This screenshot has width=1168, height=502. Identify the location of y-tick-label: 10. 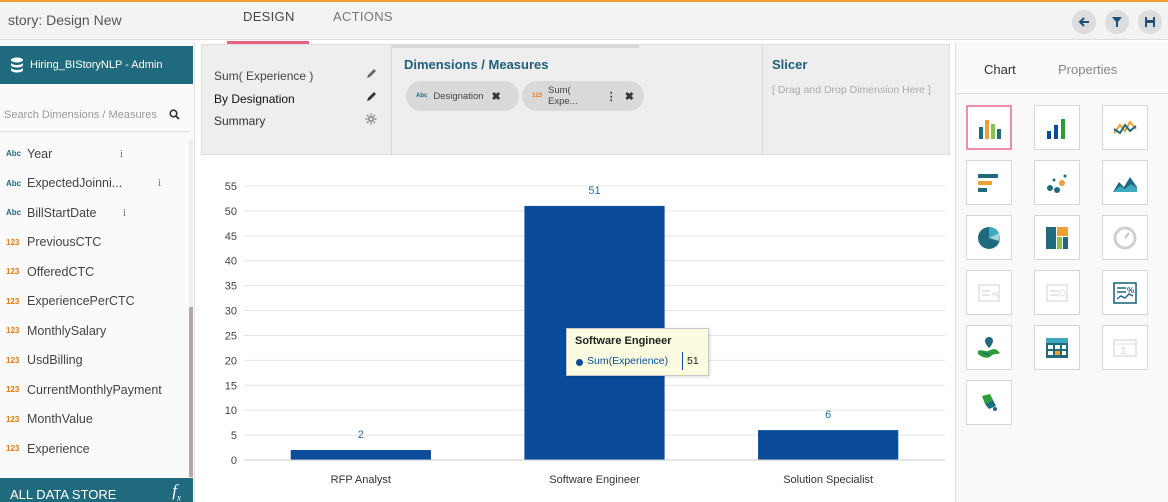
(231, 411).